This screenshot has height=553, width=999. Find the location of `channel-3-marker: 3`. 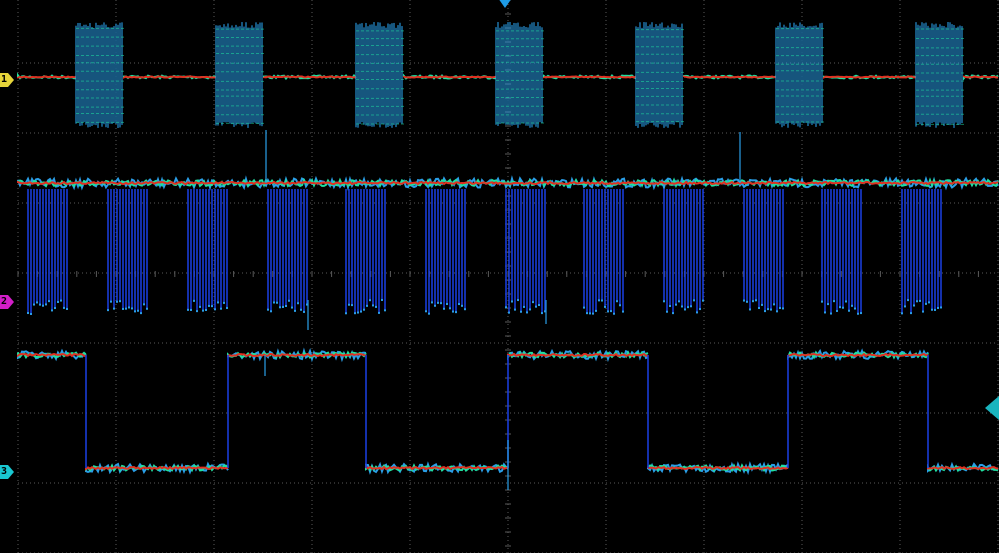

channel-3-marker: 3 is located at coordinates (7, 472).